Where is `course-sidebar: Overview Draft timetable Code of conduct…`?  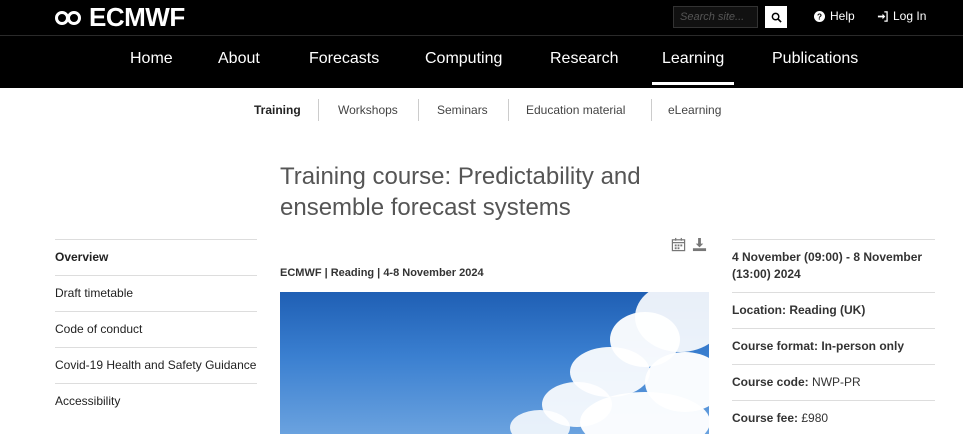 course-sidebar: Overview Draft timetable Code of conduct… is located at coordinates (156, 329).